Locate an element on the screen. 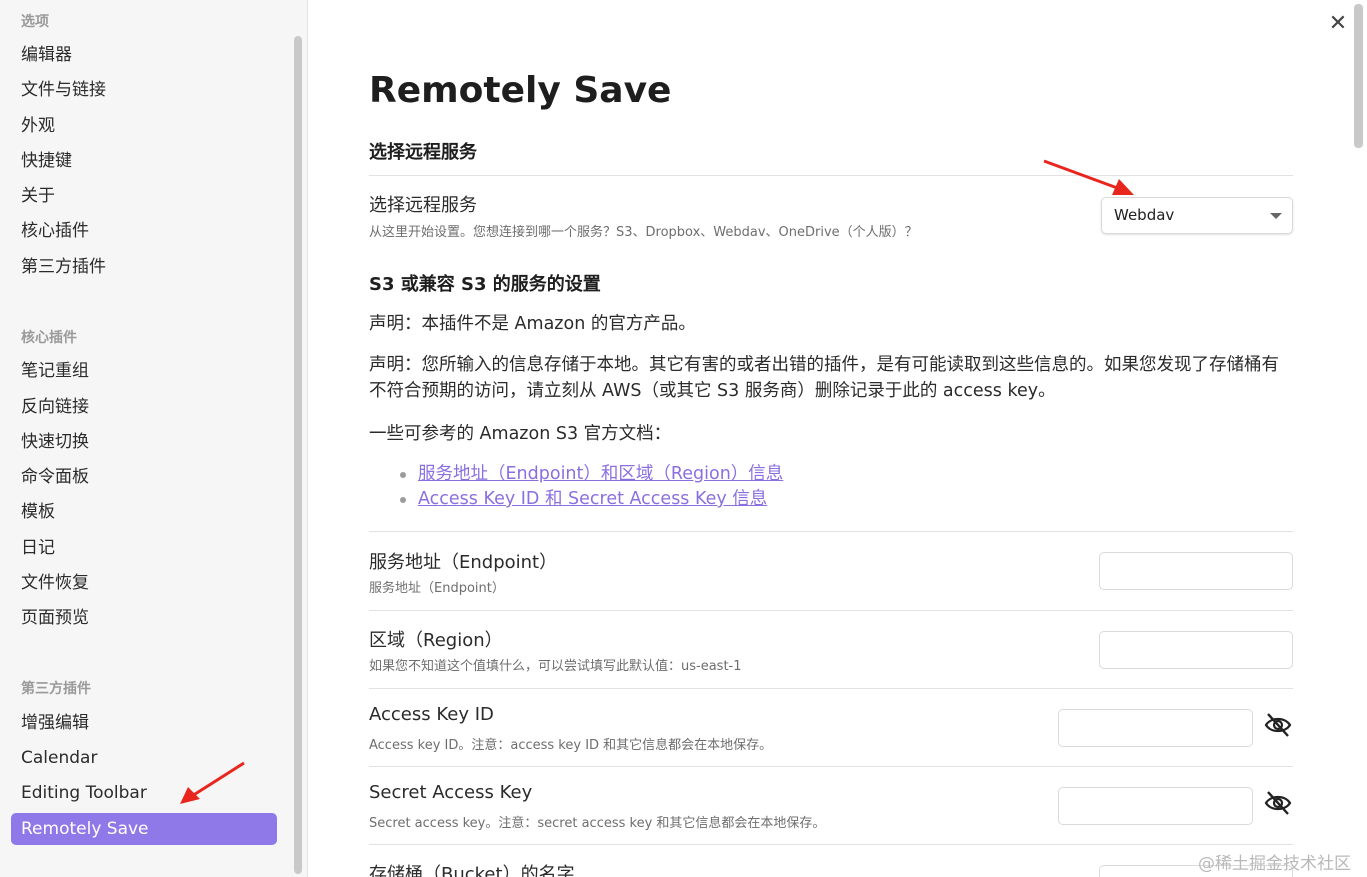 This screenshot has height=877, width=1367. section-heading-remote-service: 选择远程服务 is located at coordinates (423, 152).